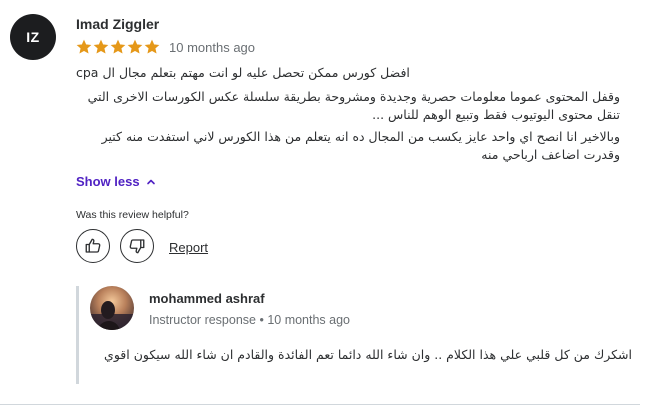 This screenshot has width=652, height=409. I want to click on thumbs-up-icon, so click(93, 245).